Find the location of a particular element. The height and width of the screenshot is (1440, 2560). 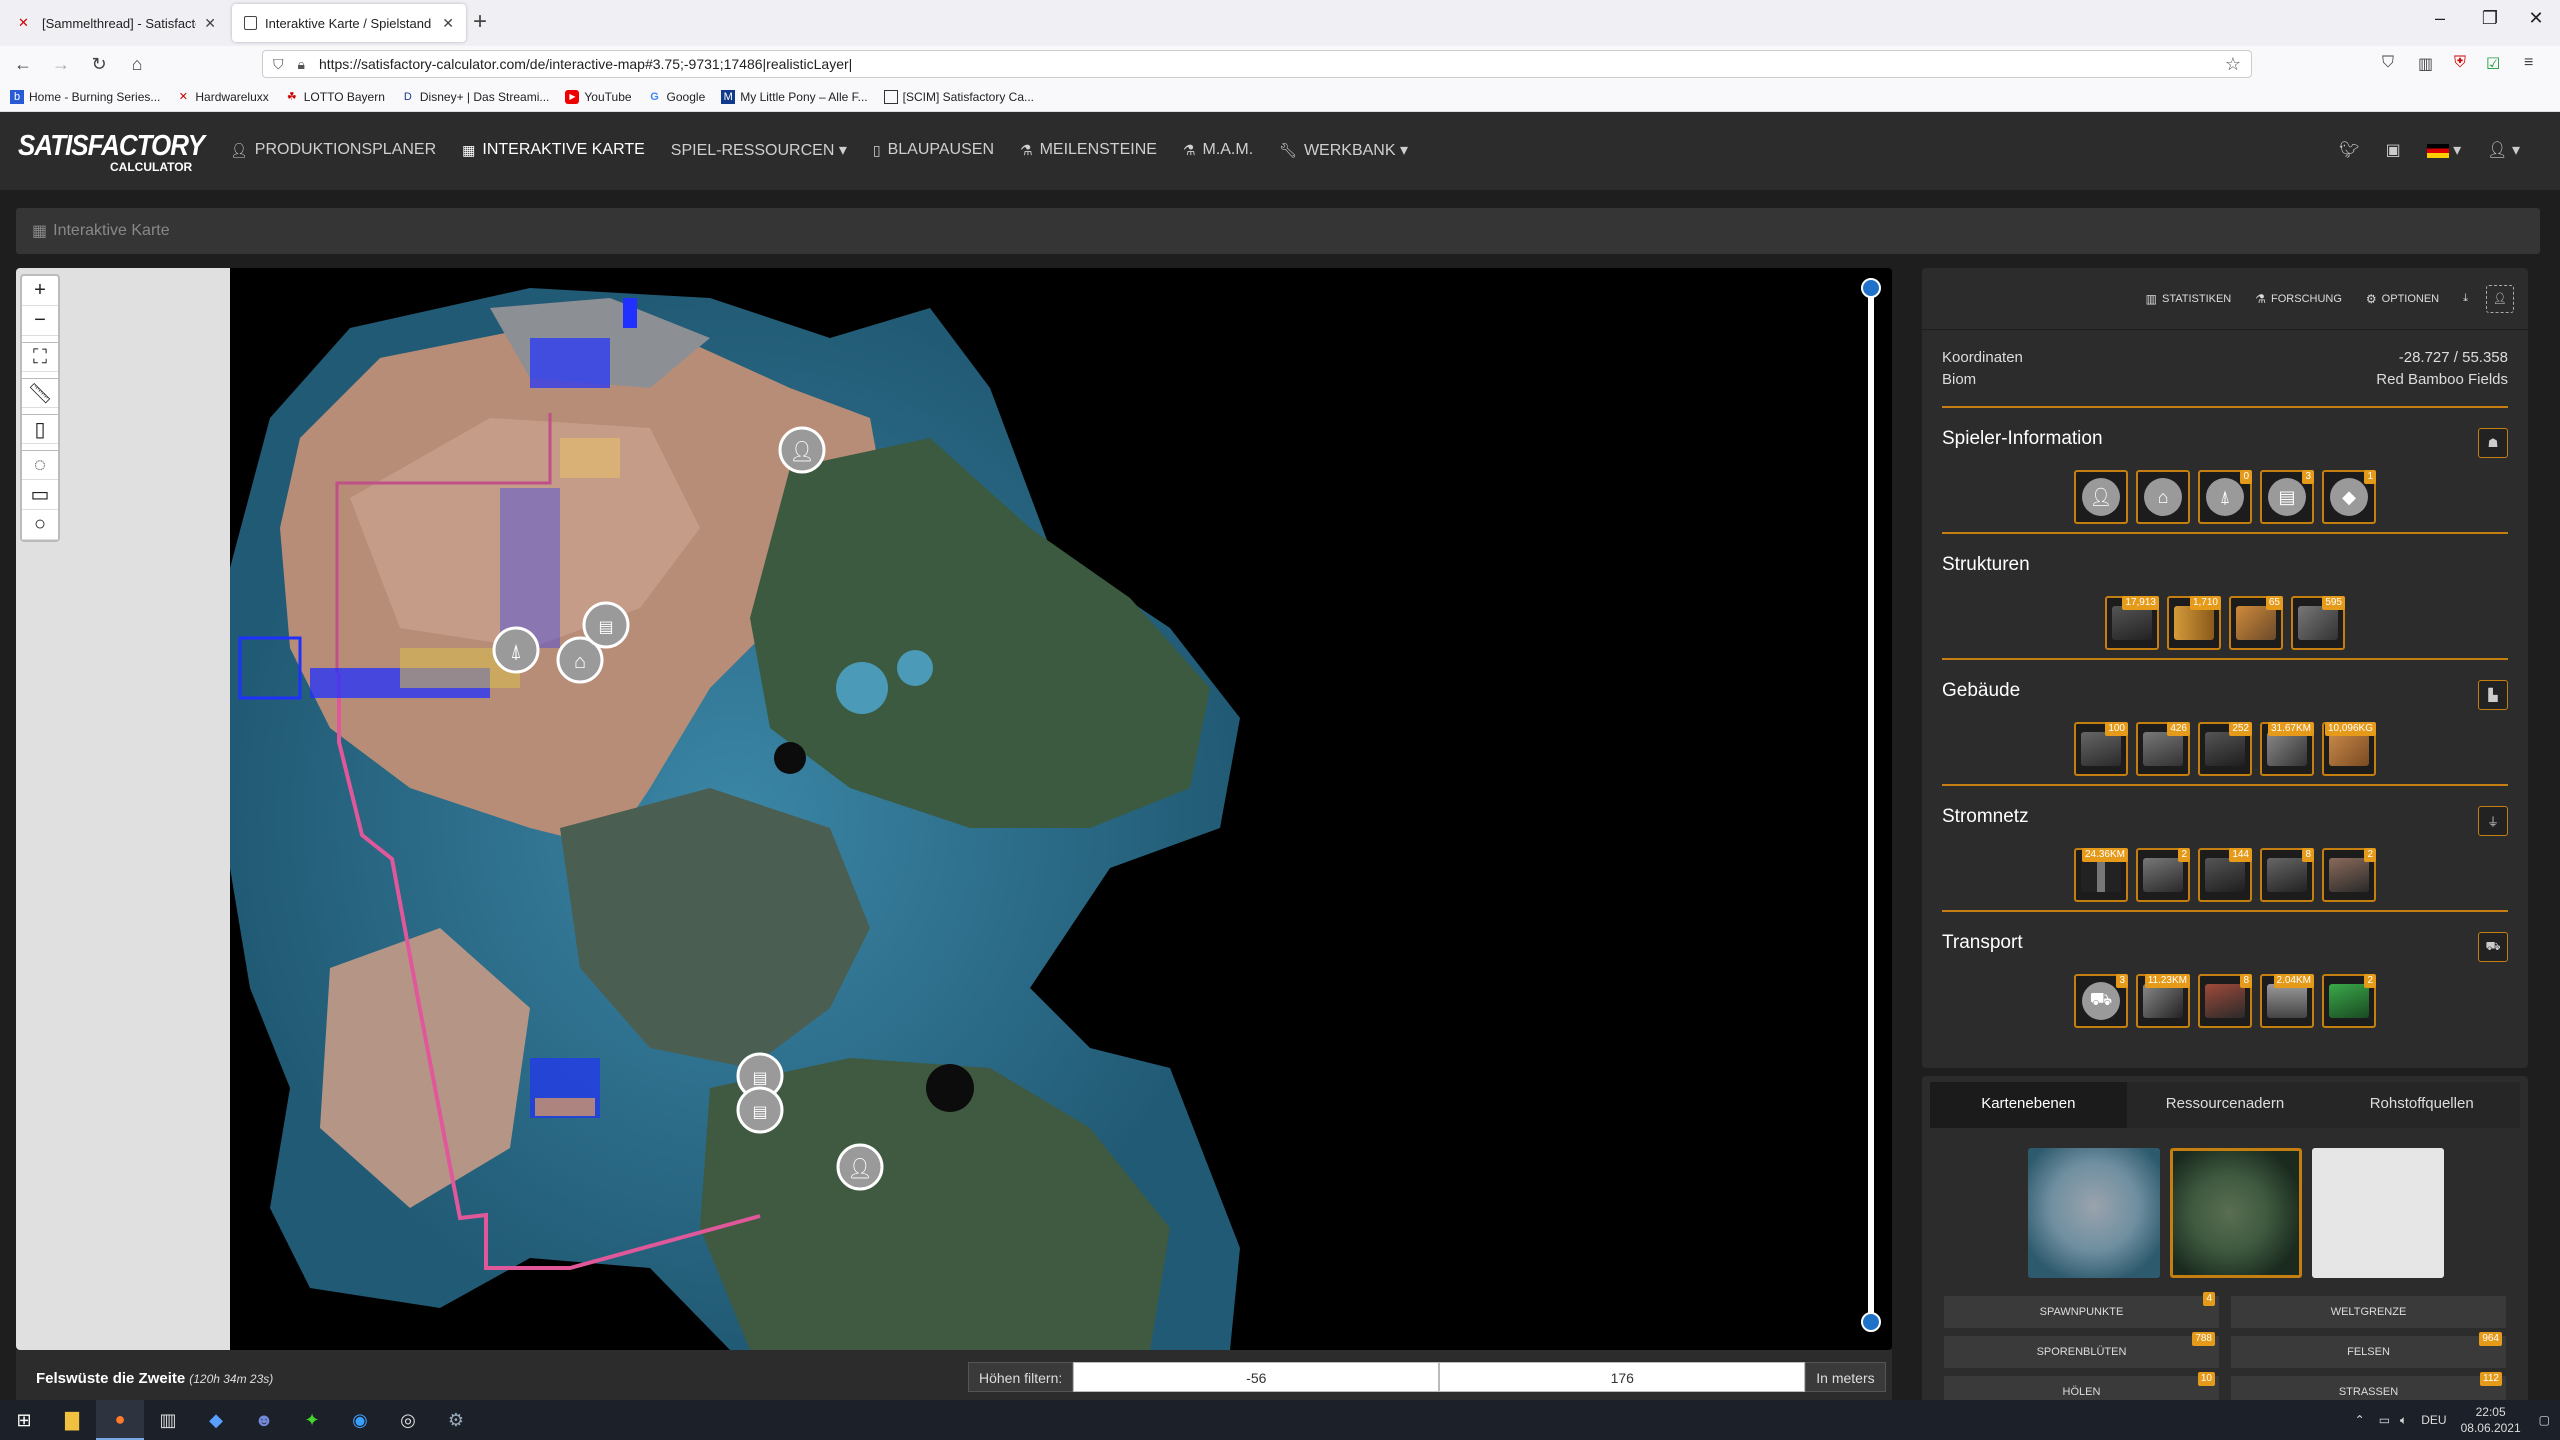

drop-pod-button: ◆ 1 is located at coordinates (2349, 497).